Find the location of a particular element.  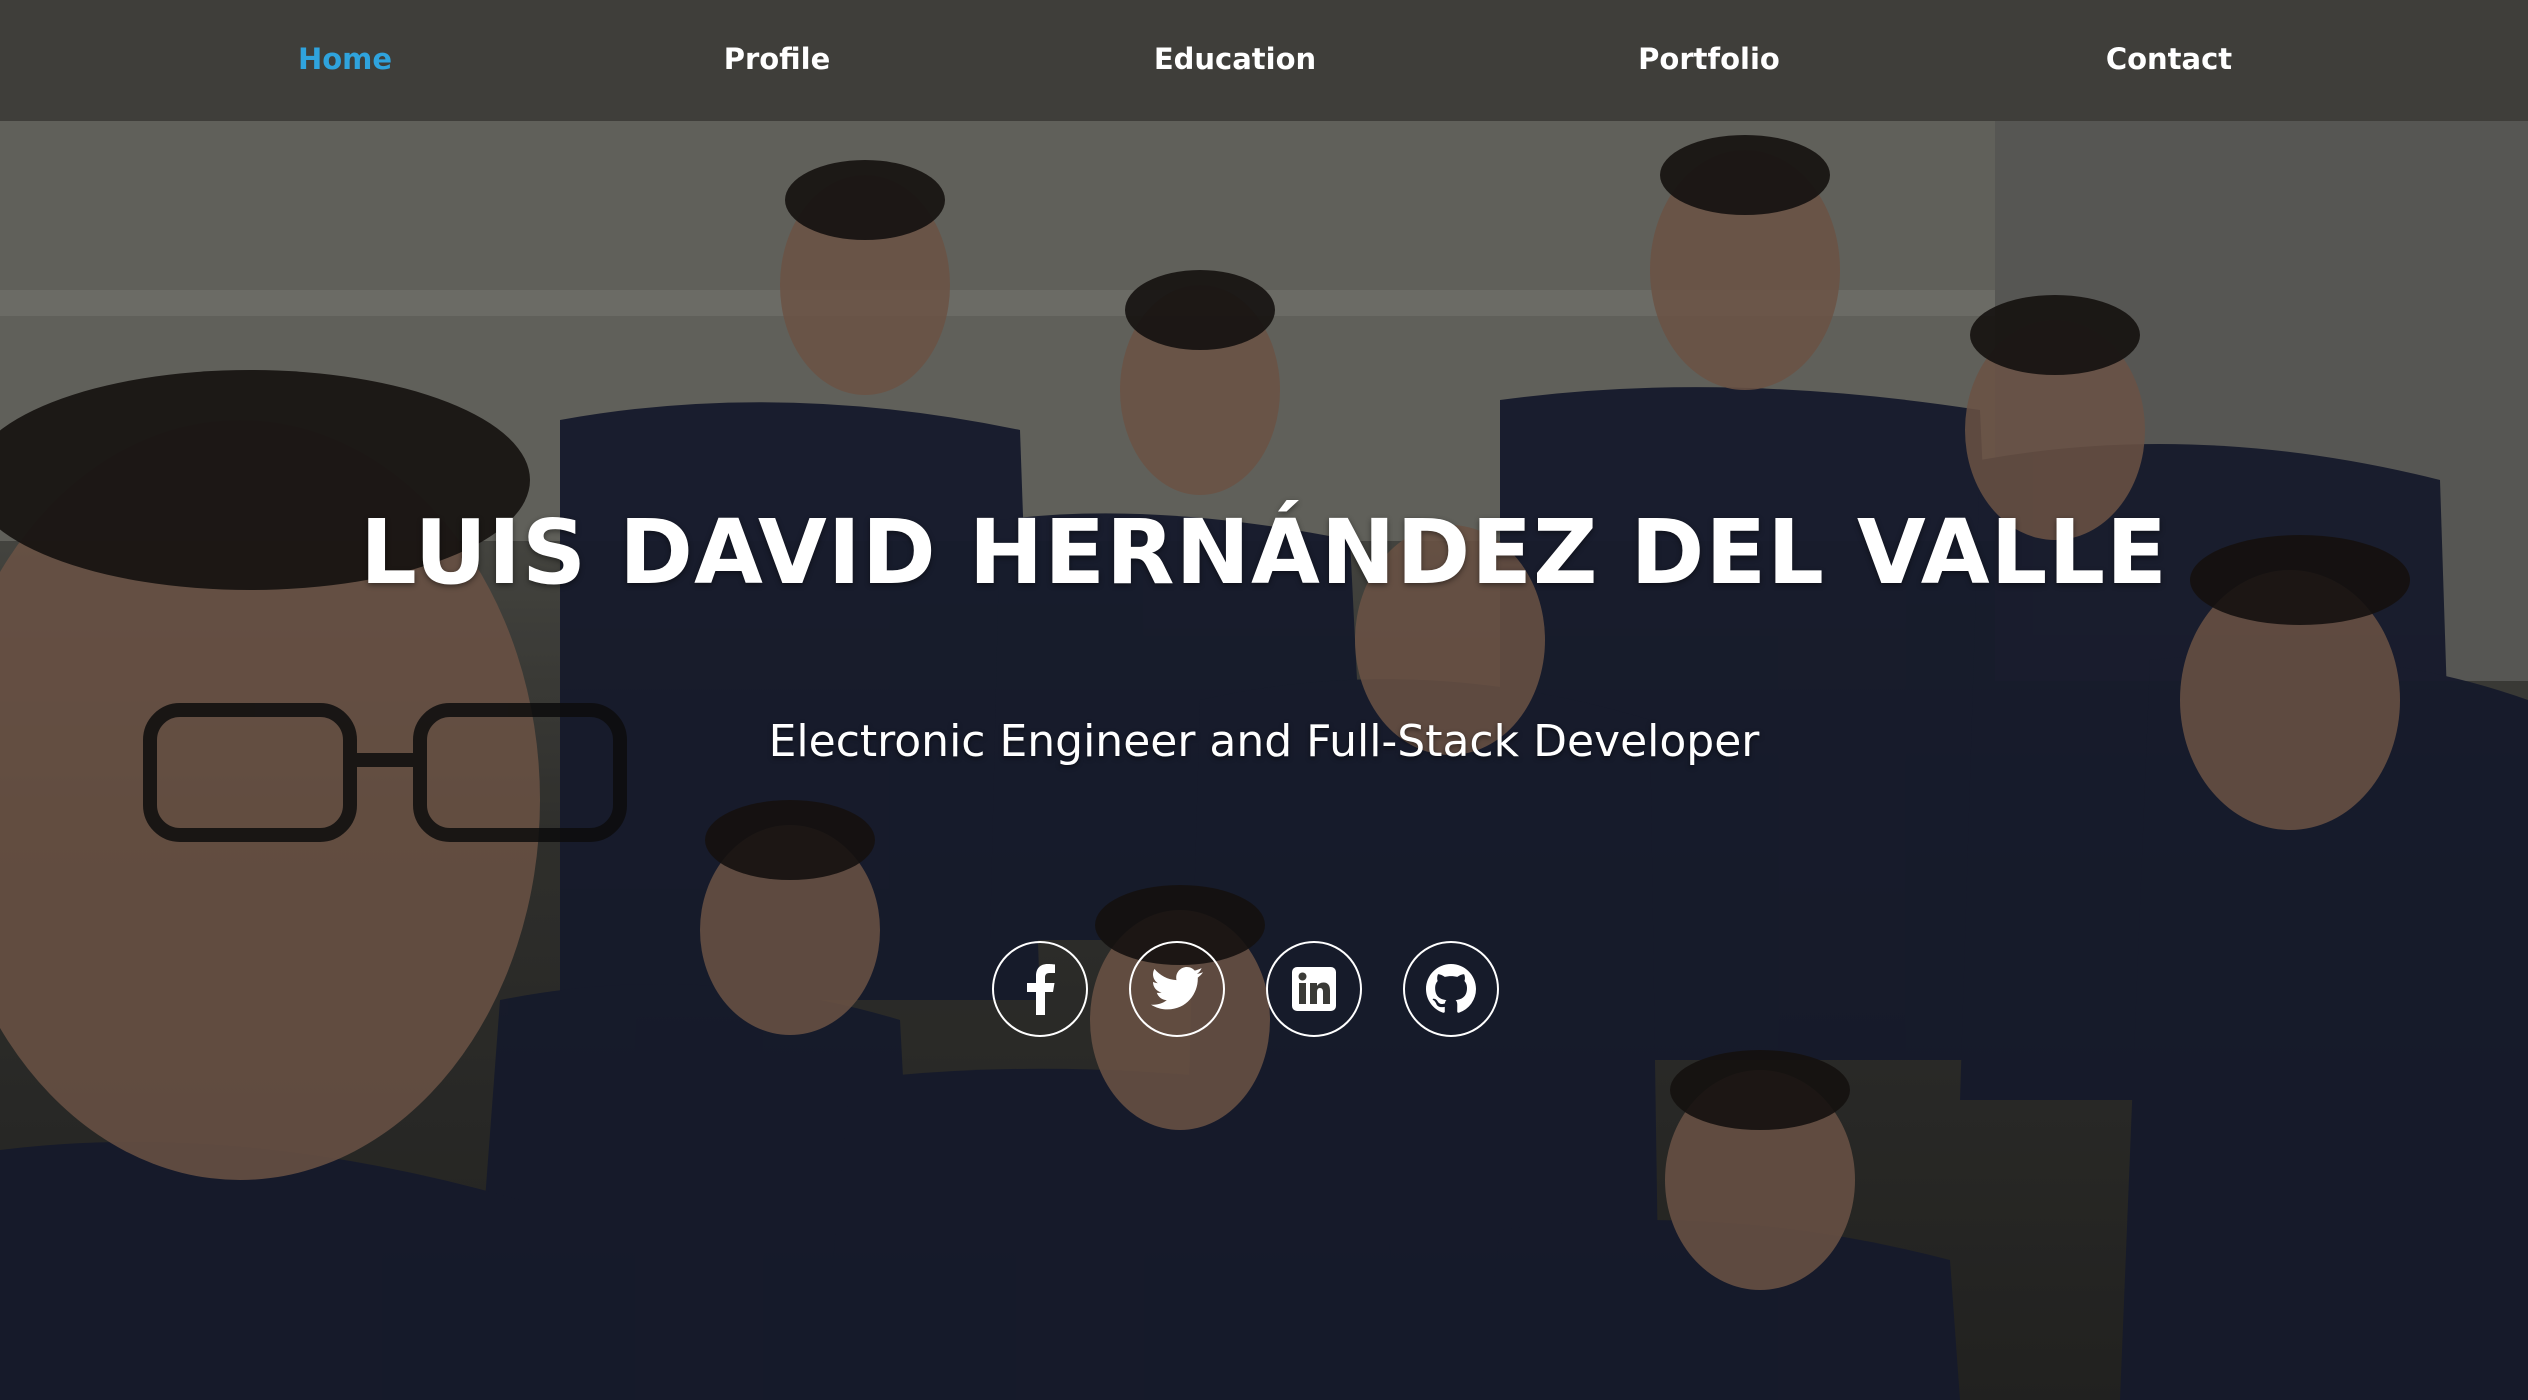

social-links is located at coordinates (1250, 991).